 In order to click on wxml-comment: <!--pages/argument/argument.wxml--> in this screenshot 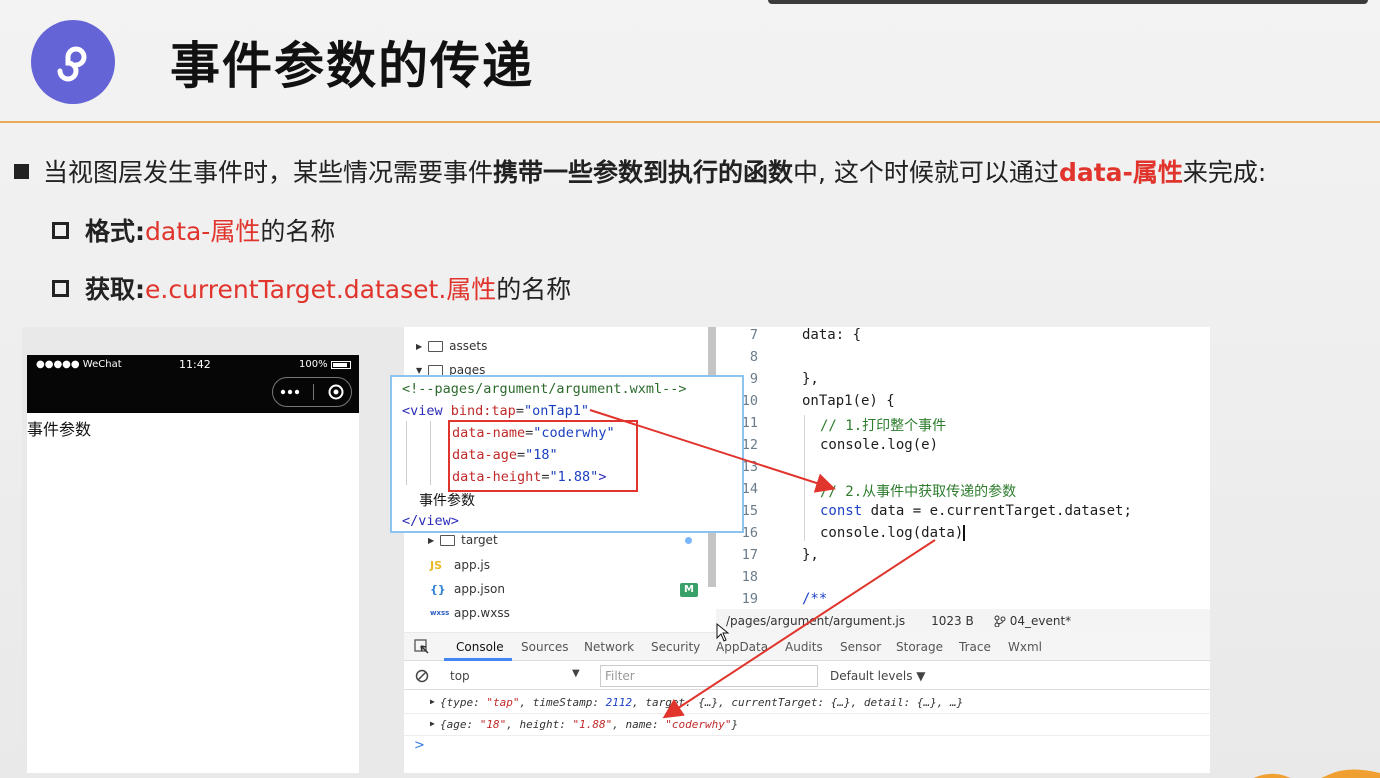, I will do `click(544, 389)`.